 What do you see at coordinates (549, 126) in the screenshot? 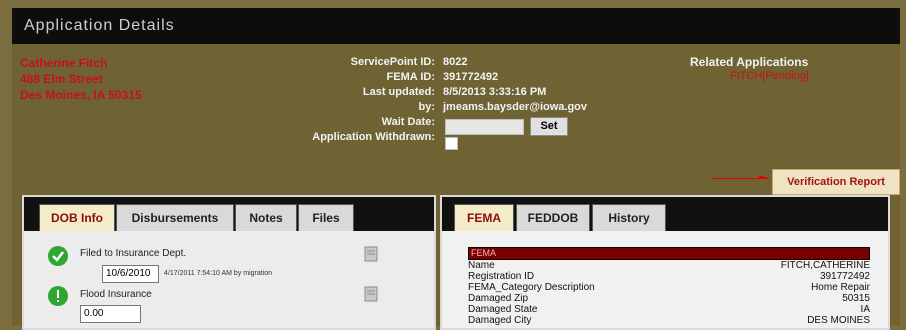
I see `set-button: Set` at bounding box center [549, 126].